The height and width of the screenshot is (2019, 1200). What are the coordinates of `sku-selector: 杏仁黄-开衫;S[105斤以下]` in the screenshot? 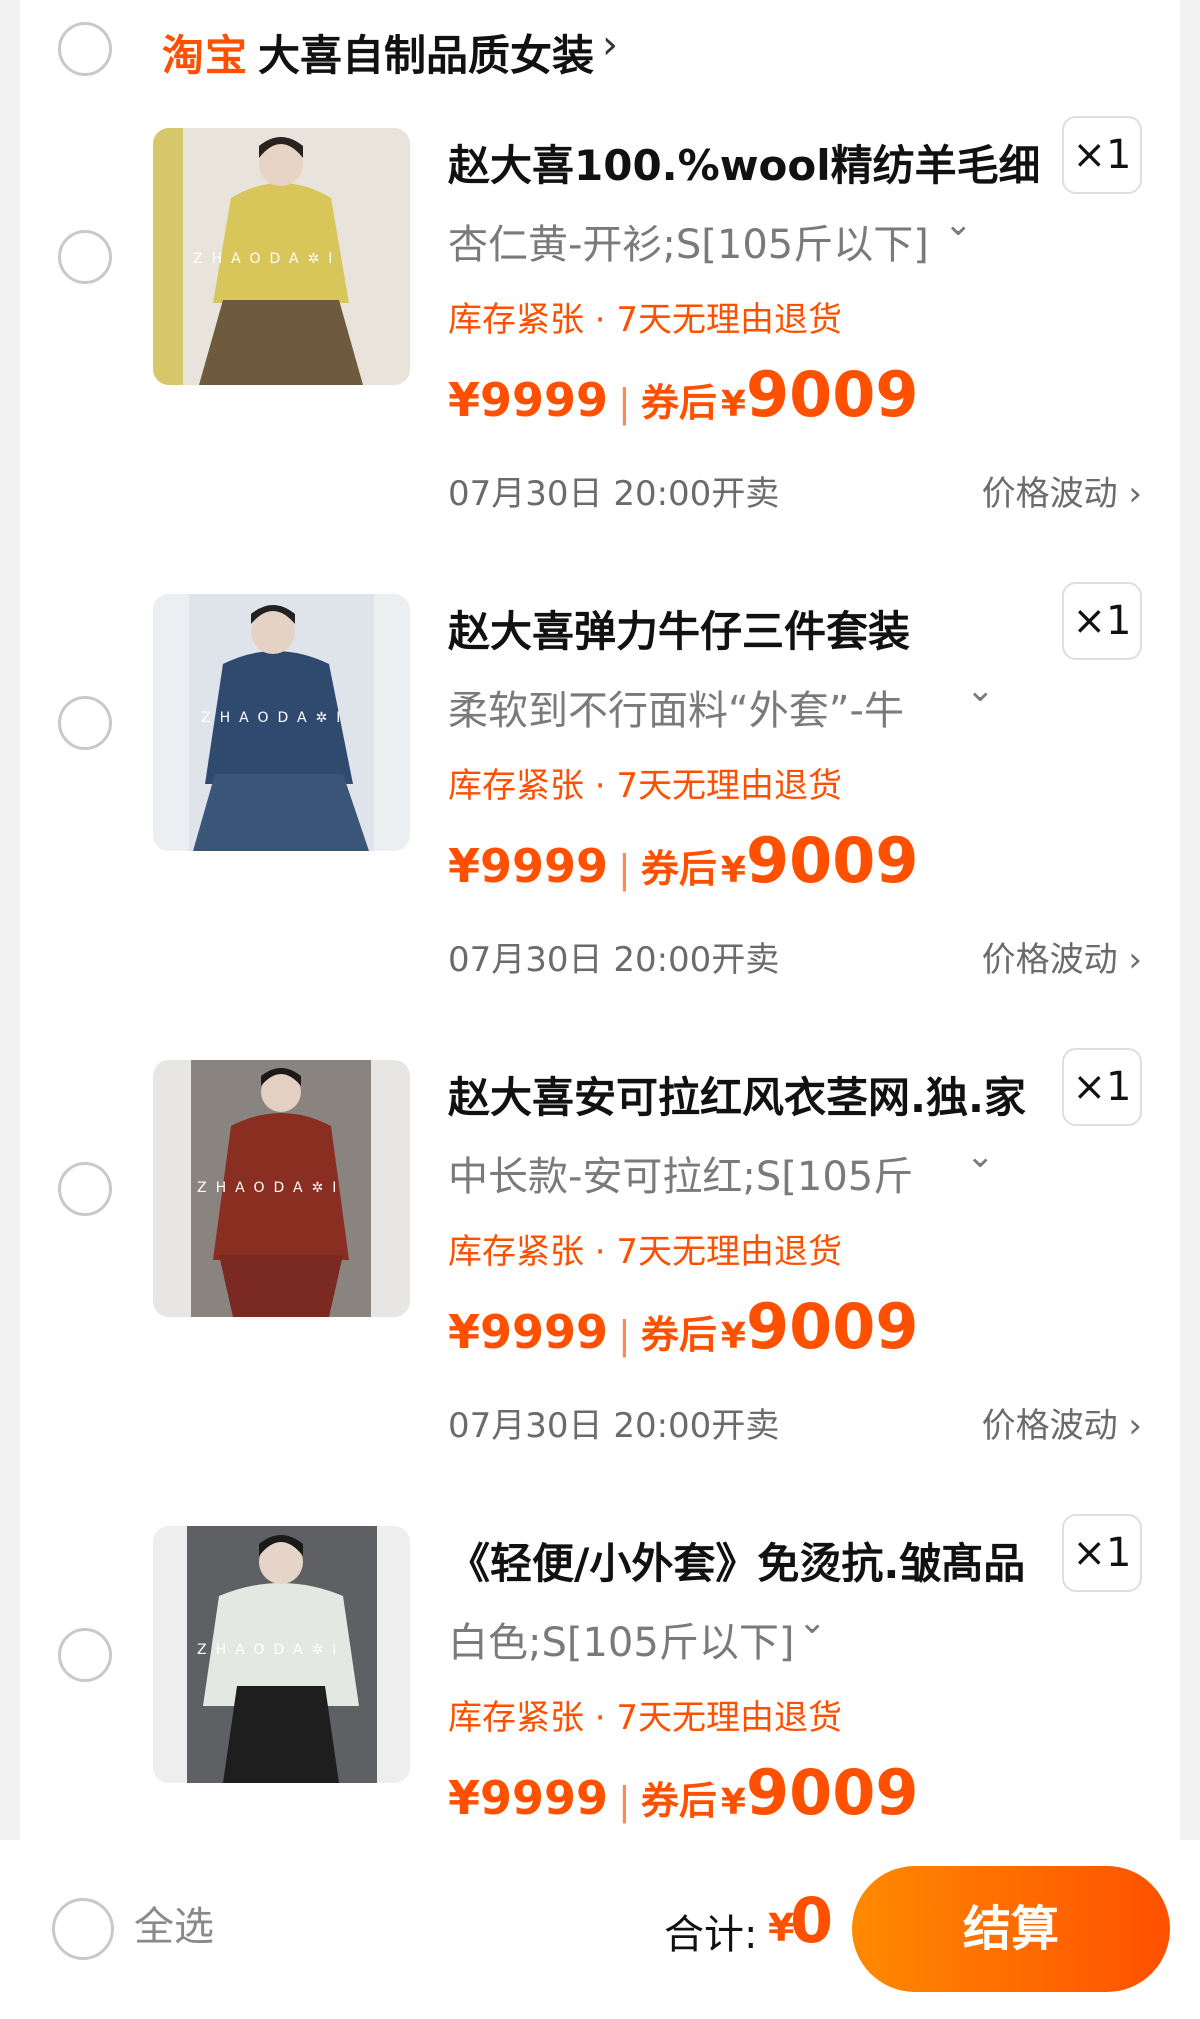 It's located at (688, 241).